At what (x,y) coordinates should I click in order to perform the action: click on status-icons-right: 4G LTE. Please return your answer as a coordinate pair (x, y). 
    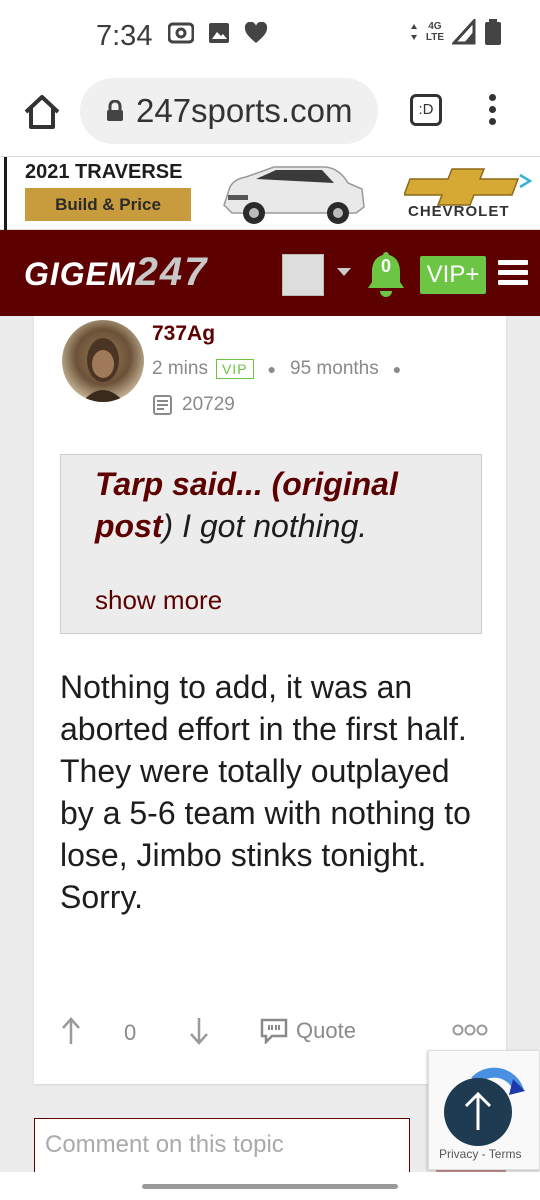
    Looking at the image, I should click on (456, 32).